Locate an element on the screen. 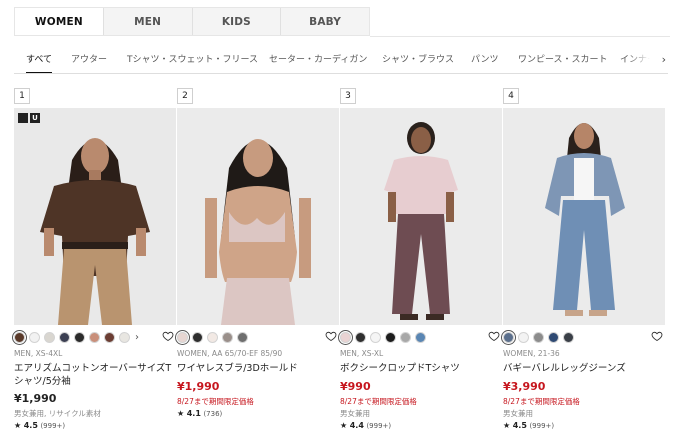  category-tab-pants: パンツ is located at coordinates (484, 61).